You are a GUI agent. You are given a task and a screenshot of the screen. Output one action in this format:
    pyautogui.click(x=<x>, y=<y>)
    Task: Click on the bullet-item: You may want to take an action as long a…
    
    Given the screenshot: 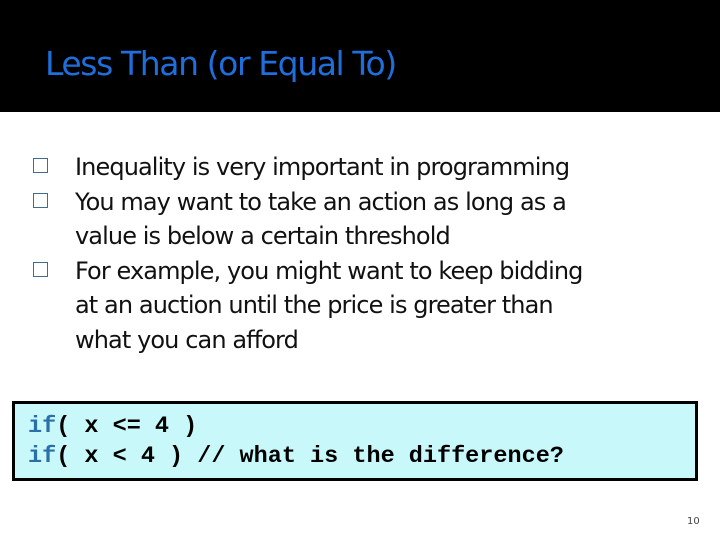 What is the action you would take?
    pyautogui.click(x=370, y=219)
    